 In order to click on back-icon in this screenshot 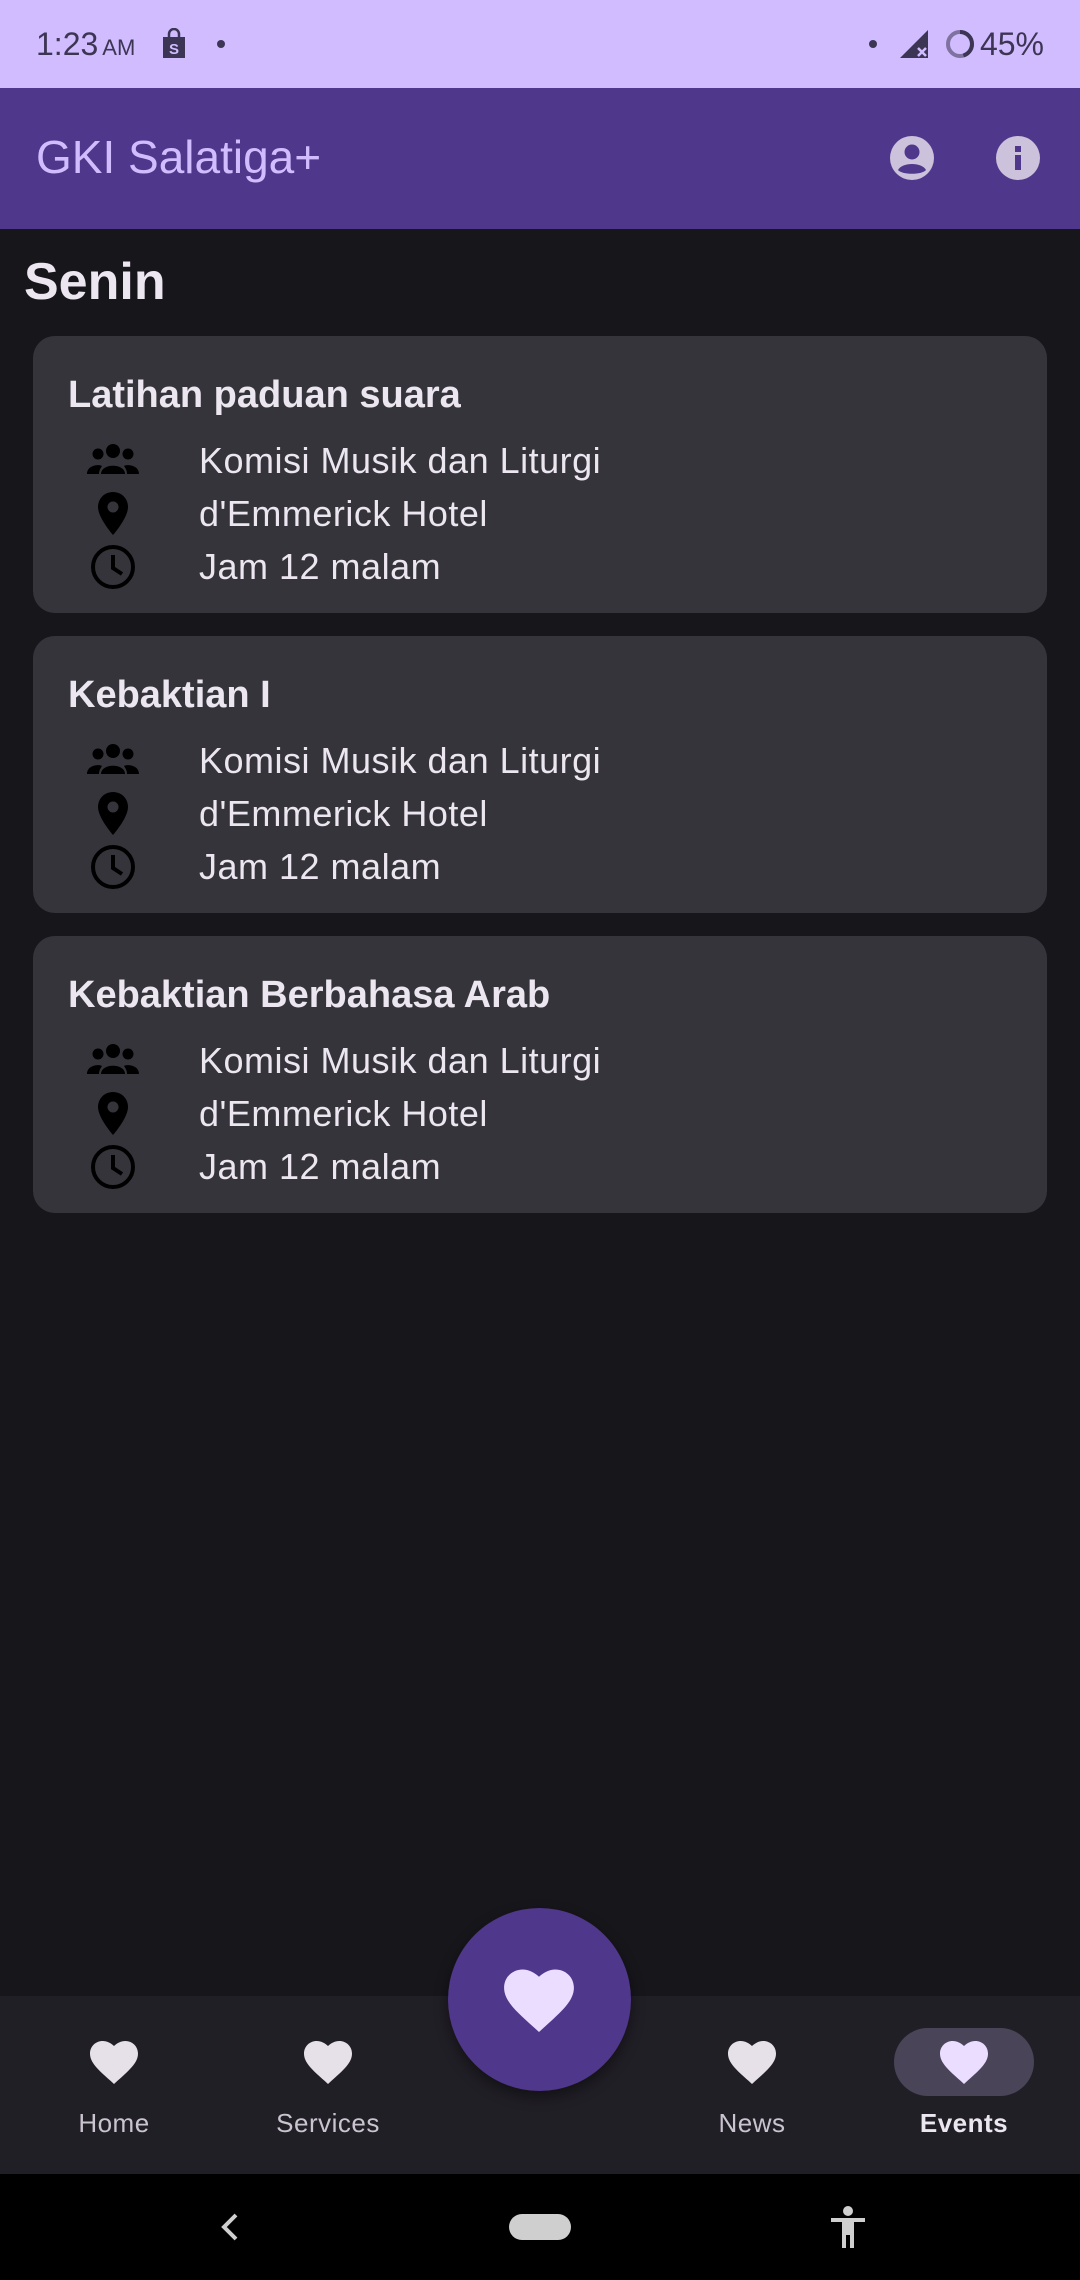, I will do `click(230, 2227)`.